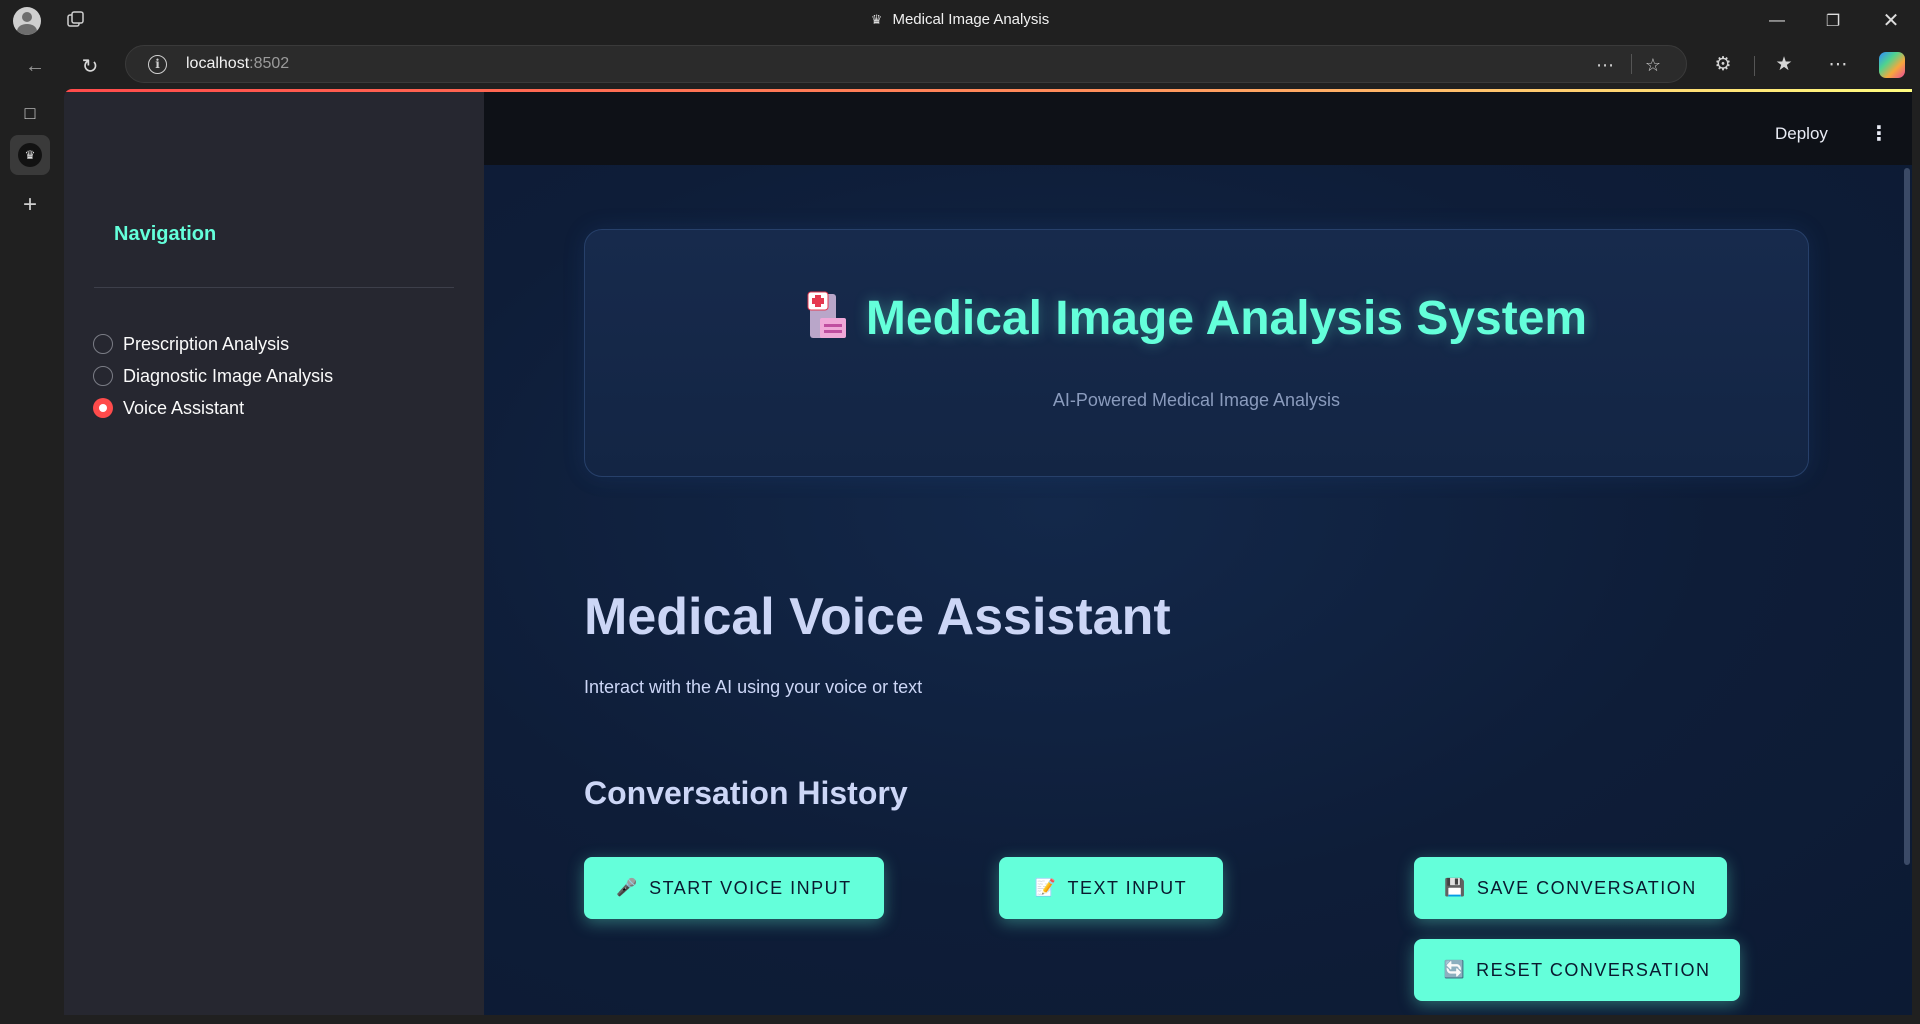 This screenshot has width=1920, height=1024. Describe the element at coordinates (746, 793) in the screenshot. I see `conversation-history-heading: Conversation History` at that location.